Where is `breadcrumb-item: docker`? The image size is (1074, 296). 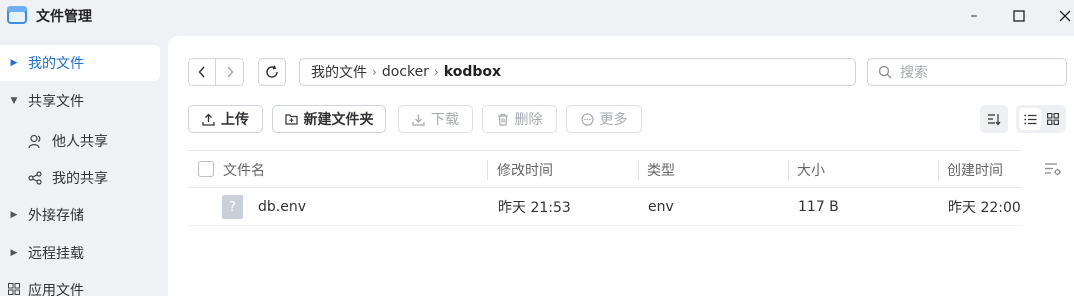 breadcrumb-item: docker is located at coordinates (405, 72).